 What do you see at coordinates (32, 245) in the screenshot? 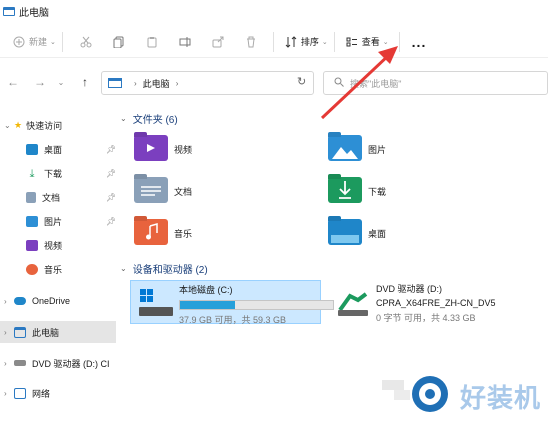
I see `video-icon` at bounding box center [32, 245].